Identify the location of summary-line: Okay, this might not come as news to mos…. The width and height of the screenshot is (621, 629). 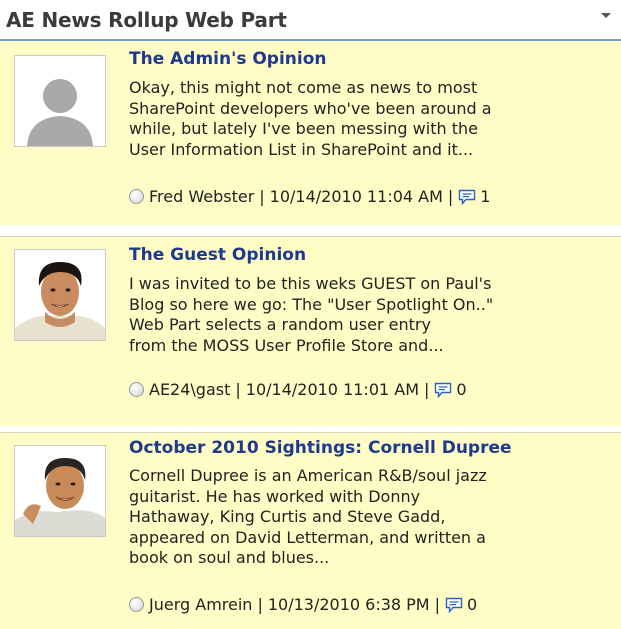
(303, 87).